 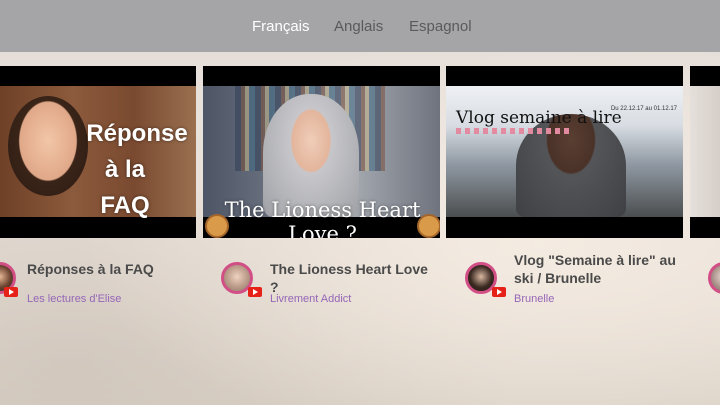 What do you see at coordinates (125, 205) in the screenshot?
I see `thumbnail-caption: FAQ` at bounding box center [125, 205].